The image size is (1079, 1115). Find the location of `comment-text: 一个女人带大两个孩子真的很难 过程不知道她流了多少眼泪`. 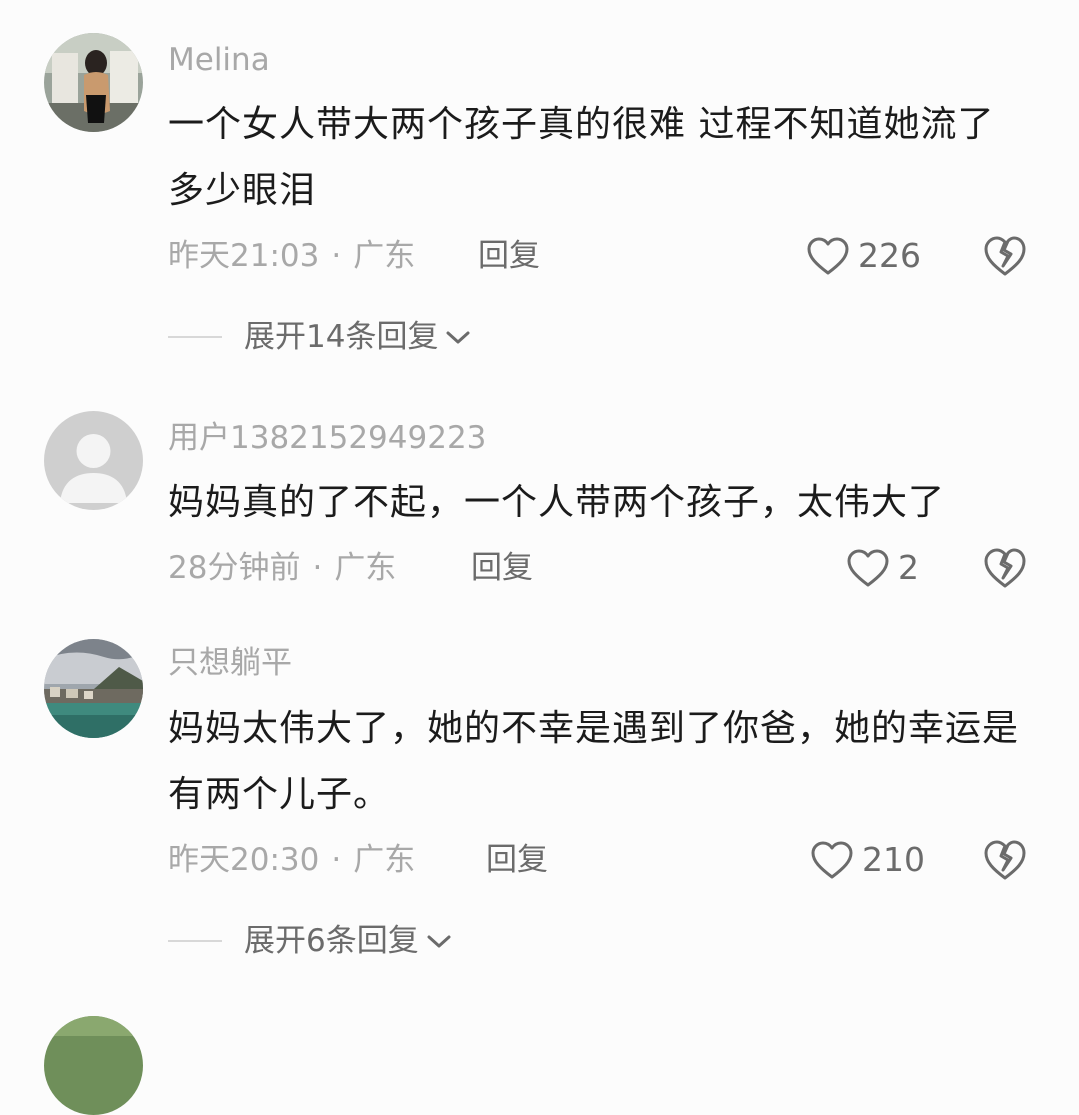

comment-text: 一个女人带大两个孩子真的很难 过程不知道她流了多少眼泪 is located at coordinates (581, 157).